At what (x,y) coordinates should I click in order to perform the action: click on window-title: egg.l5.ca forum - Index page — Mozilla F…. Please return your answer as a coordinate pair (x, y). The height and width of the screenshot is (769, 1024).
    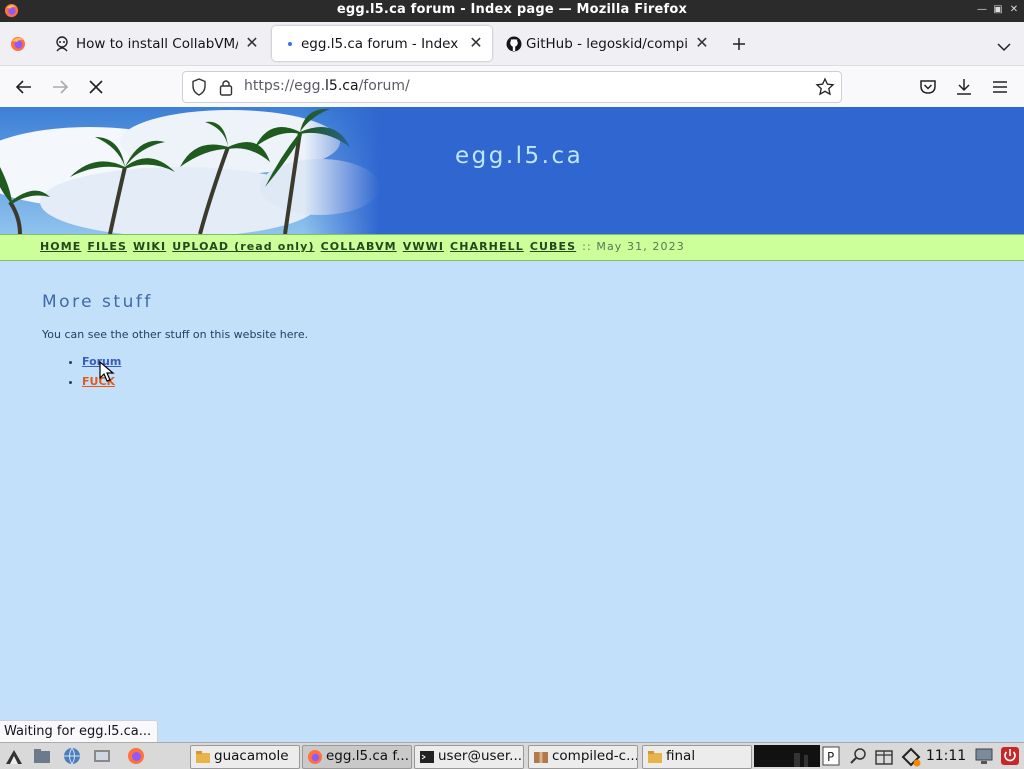
    Looking at the image, I should click on (512, 9).